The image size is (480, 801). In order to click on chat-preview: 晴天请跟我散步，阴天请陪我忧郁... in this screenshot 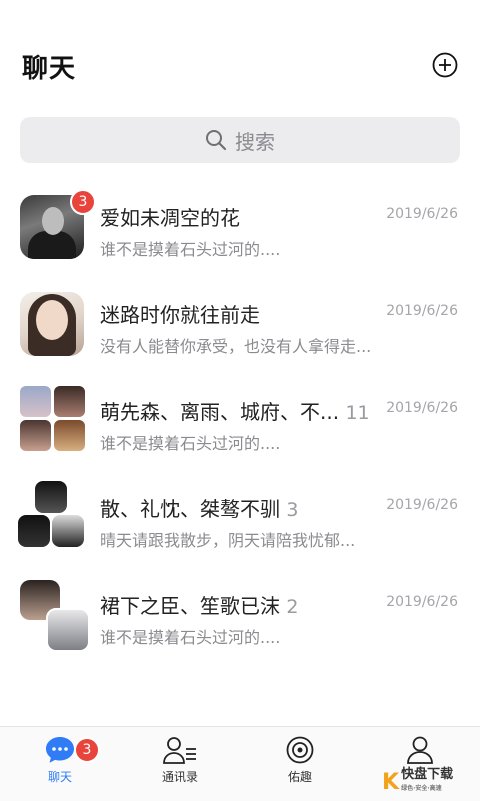, I will do `click(228, 540)`.